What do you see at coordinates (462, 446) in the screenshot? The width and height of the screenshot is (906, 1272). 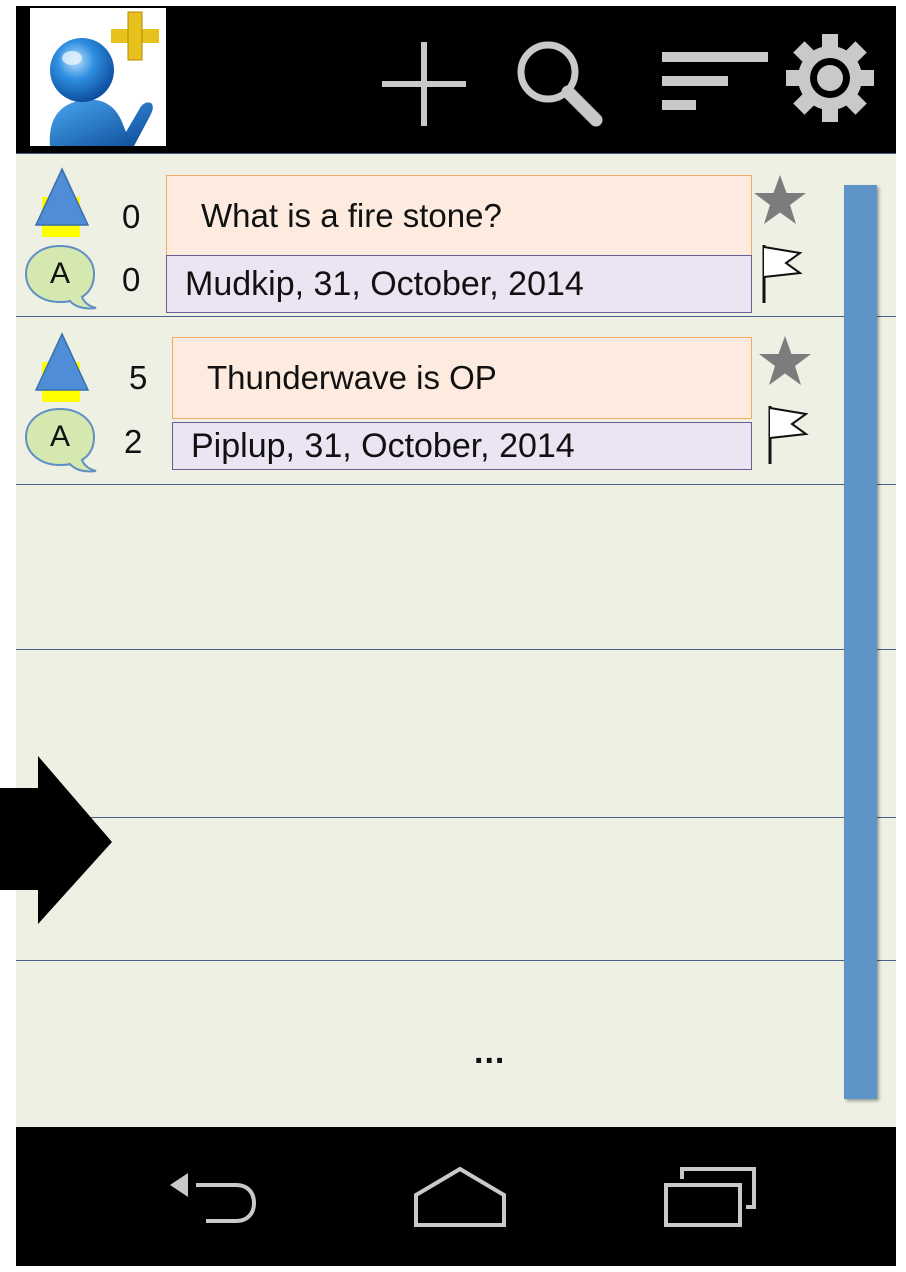 I see `question-meta: Piplup, 31, October, 2014` at bounding box center [462, 446].